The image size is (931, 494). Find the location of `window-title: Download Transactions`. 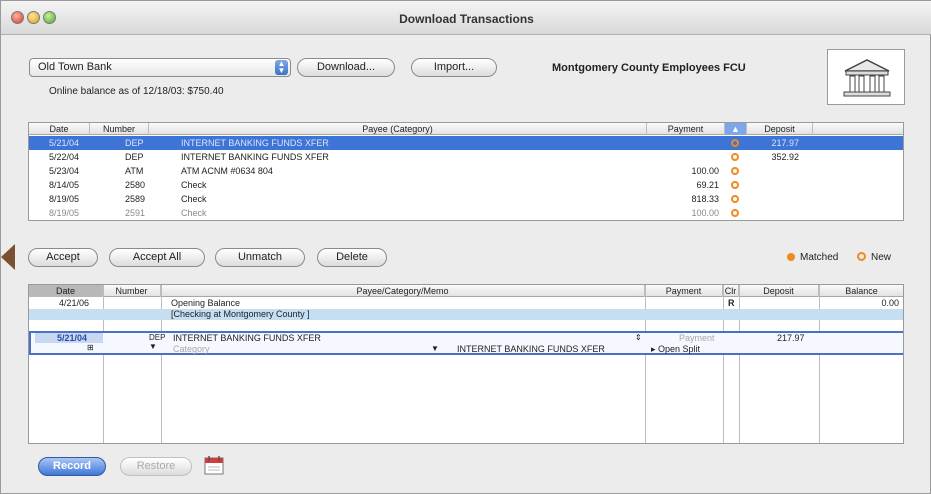

window-title: Download Transactions is located at coordinates (466, 19).